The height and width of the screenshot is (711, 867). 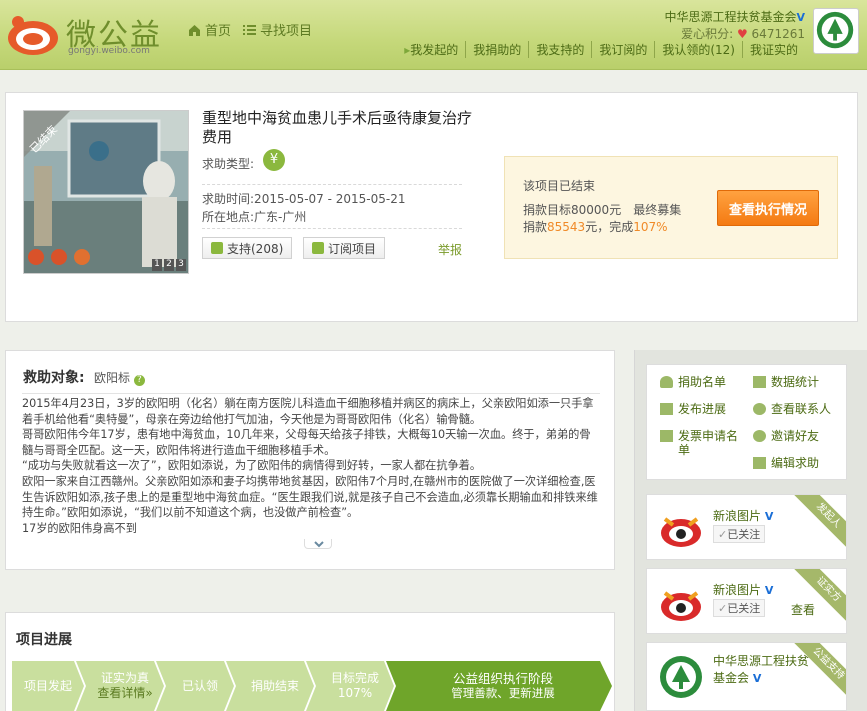 I want to click on love-value: 6471261, so click(x=778, y=34).